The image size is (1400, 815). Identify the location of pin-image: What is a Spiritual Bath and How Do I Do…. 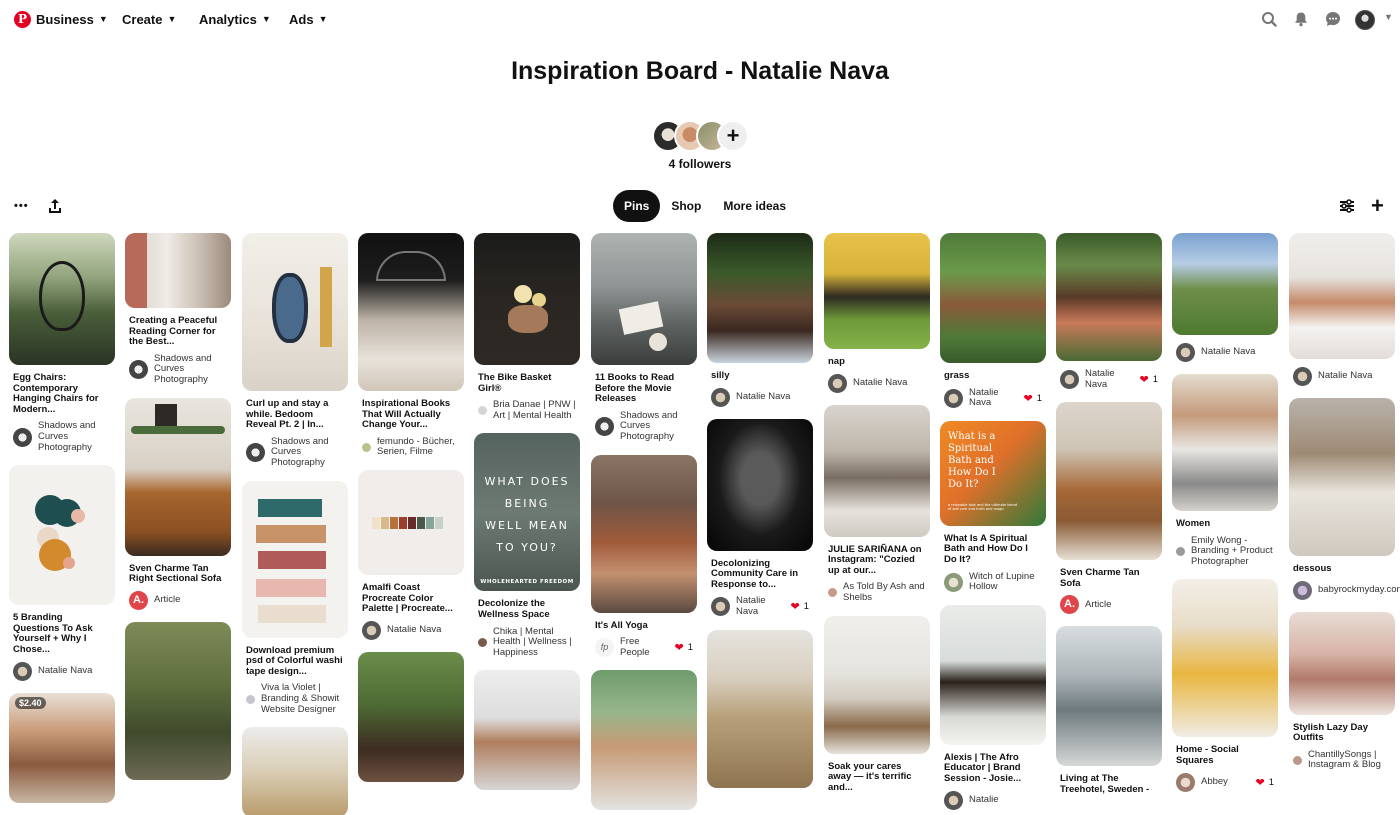
(993, 473).